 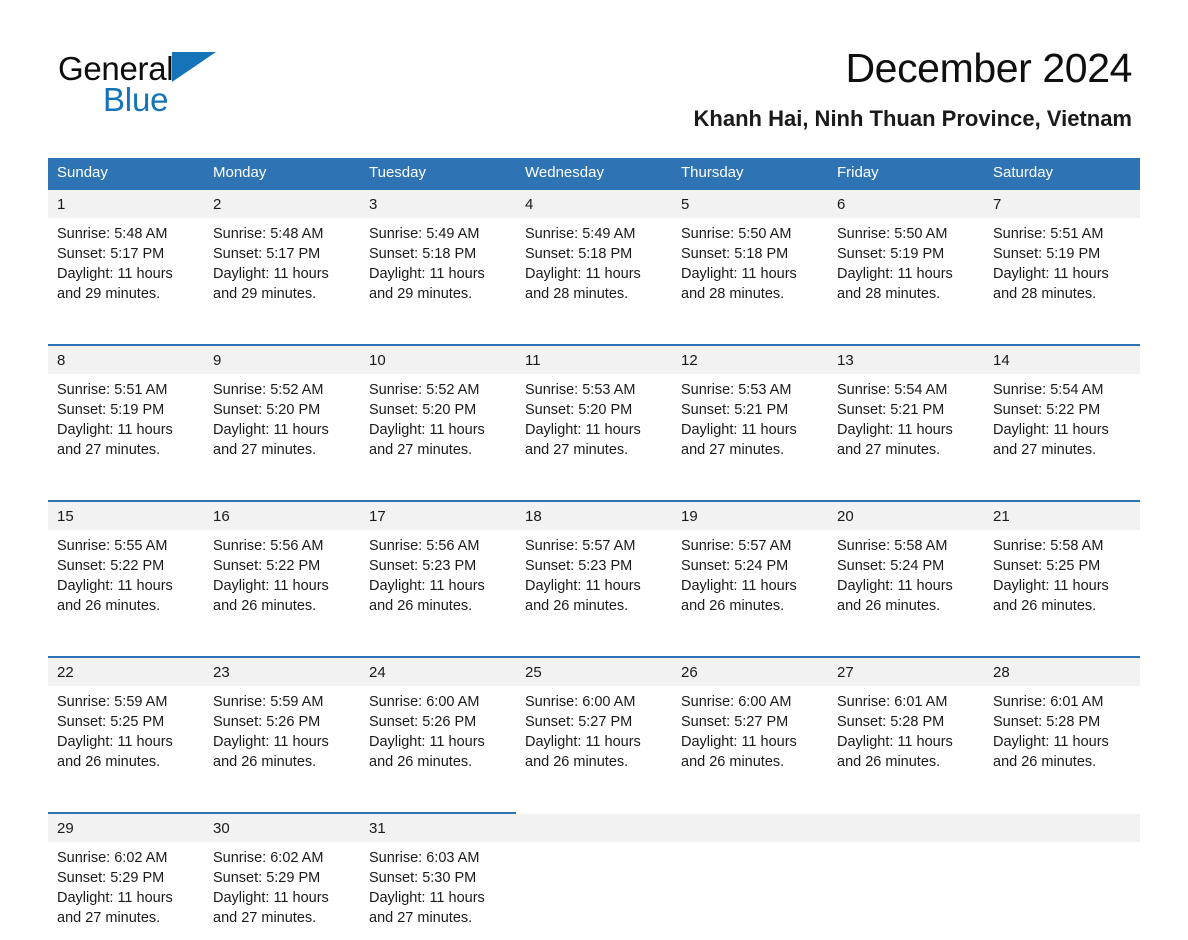 I want to click on weekday-header-saturday: Saturday, so click(x=1062, y=173).